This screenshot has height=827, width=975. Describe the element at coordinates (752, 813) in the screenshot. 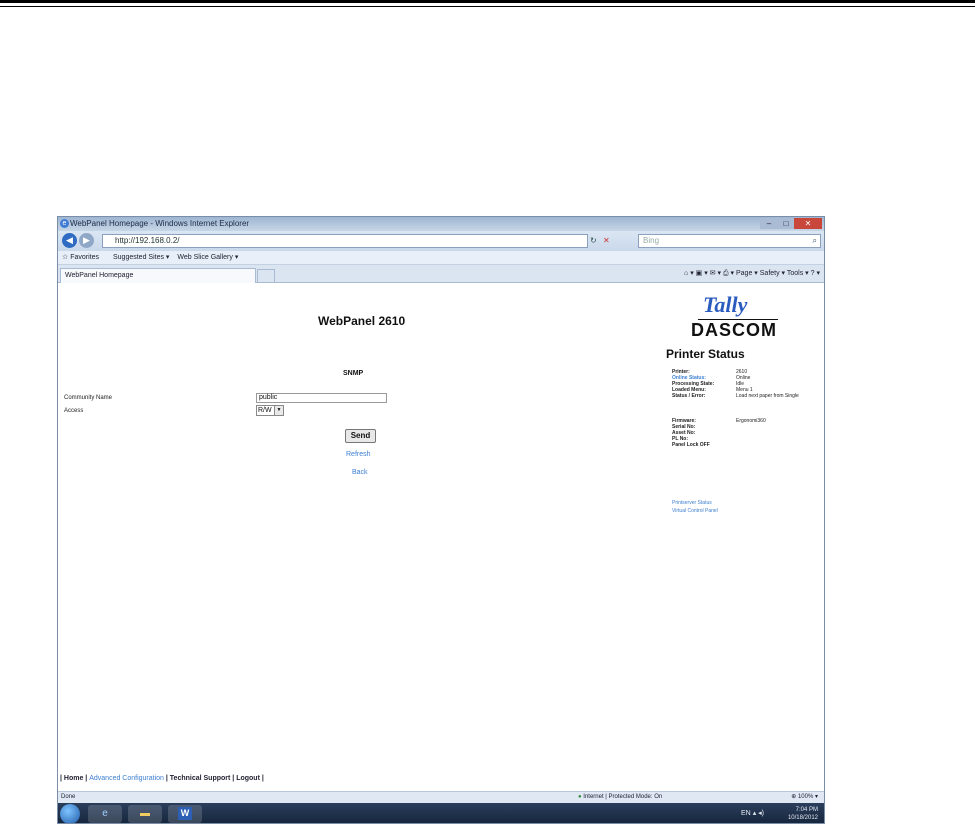

I see `system-tray-icons: EN ▴ ◂)` at that location.